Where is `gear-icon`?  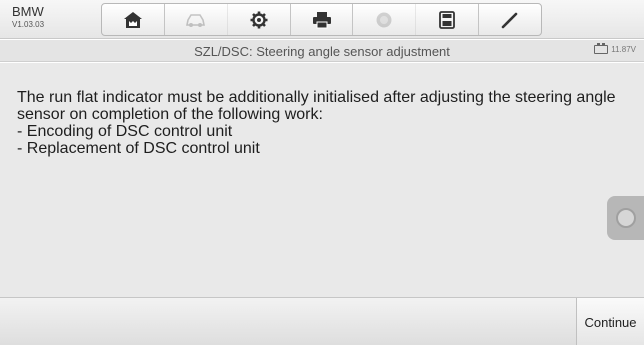 gear-icon is located at coordinates (259, 19).